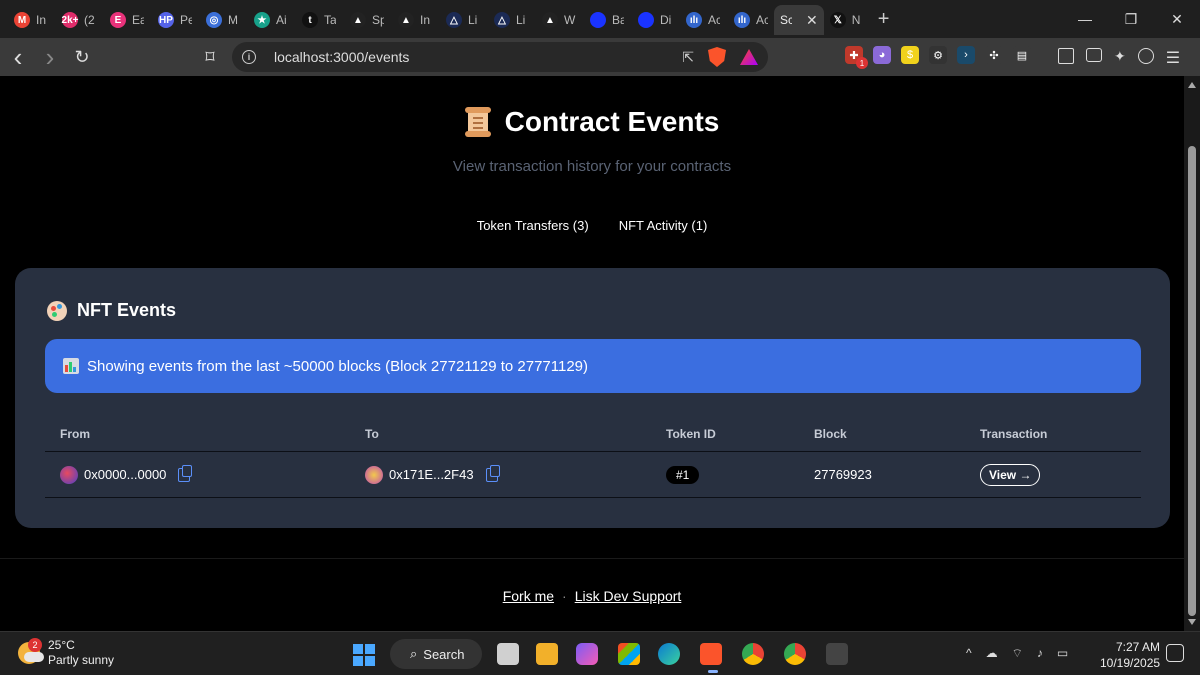 The height and width of the screenshot is (675, 1200). Describe the element at coordinates (50, 57) in the screenshot. I see `forward-button: ›` at that location.